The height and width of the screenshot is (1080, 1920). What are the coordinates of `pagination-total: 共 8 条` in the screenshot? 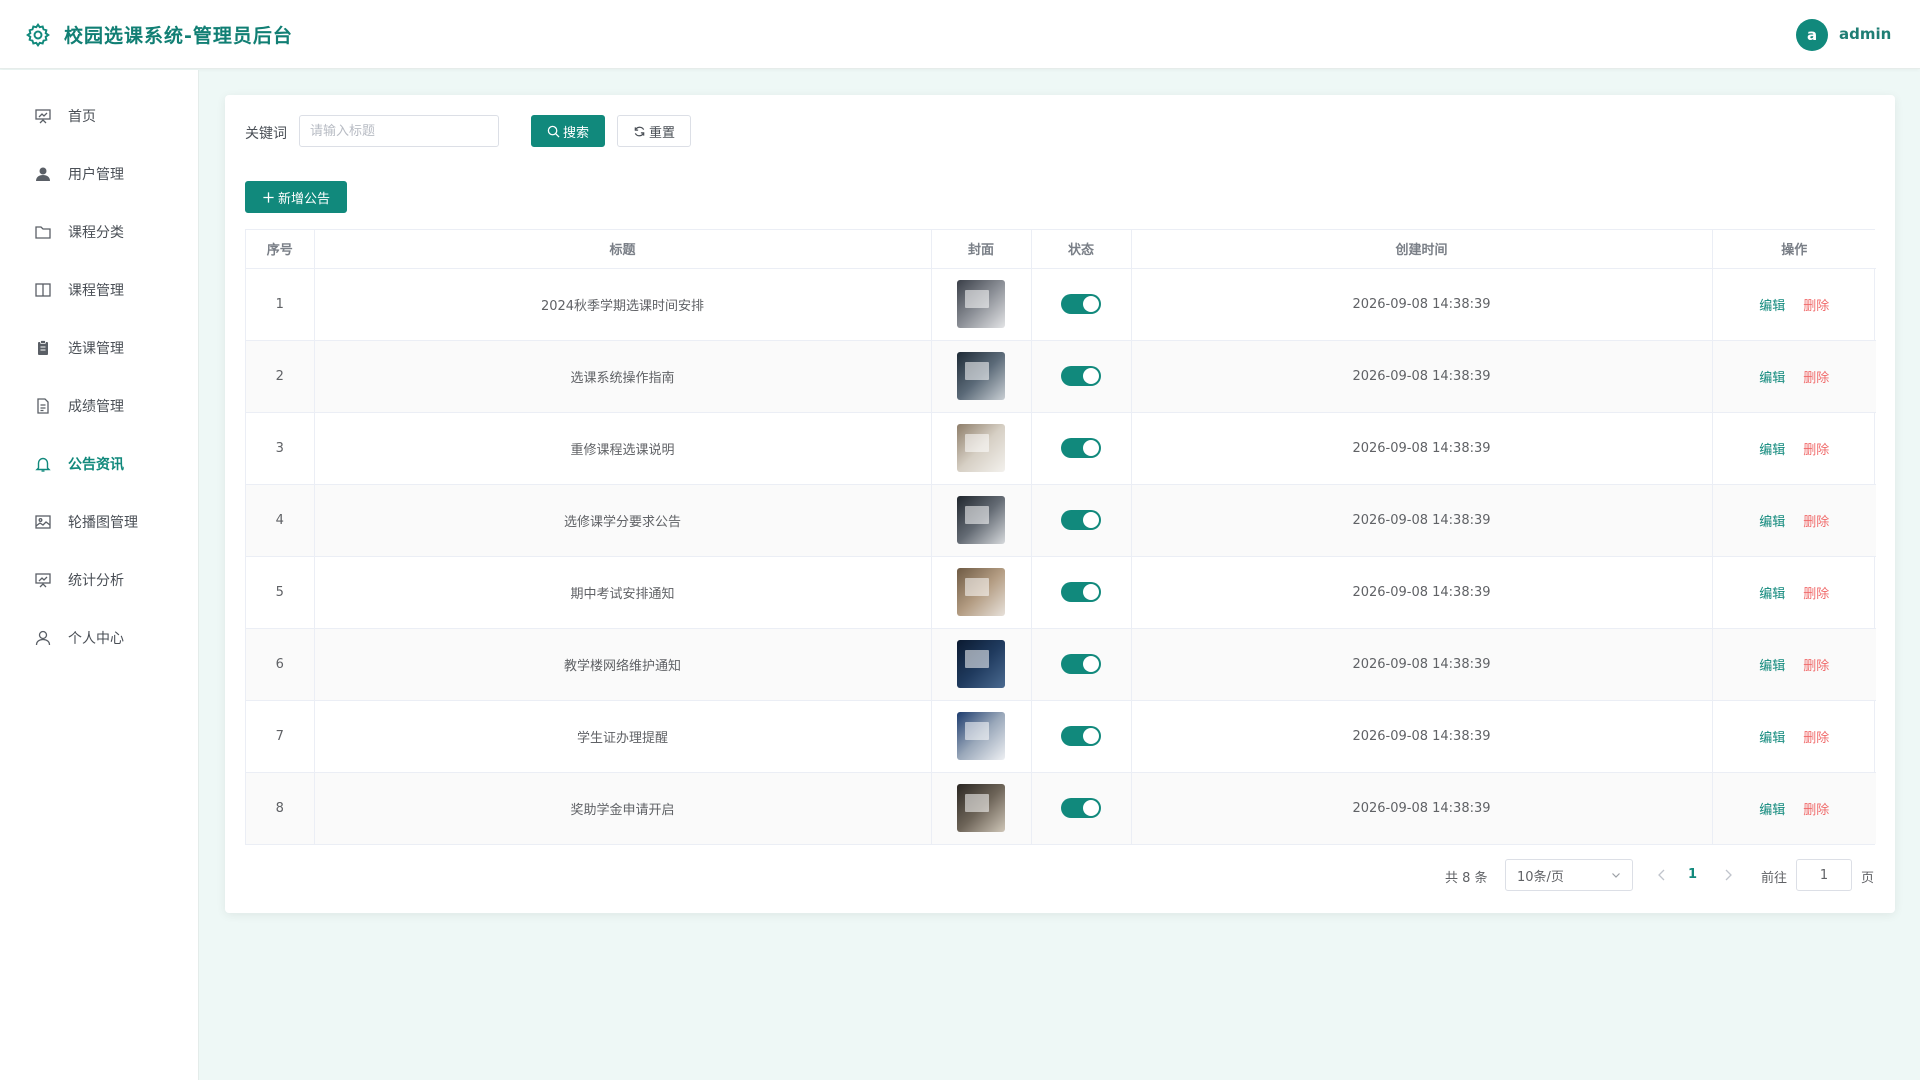 It's located at (1466, 878).